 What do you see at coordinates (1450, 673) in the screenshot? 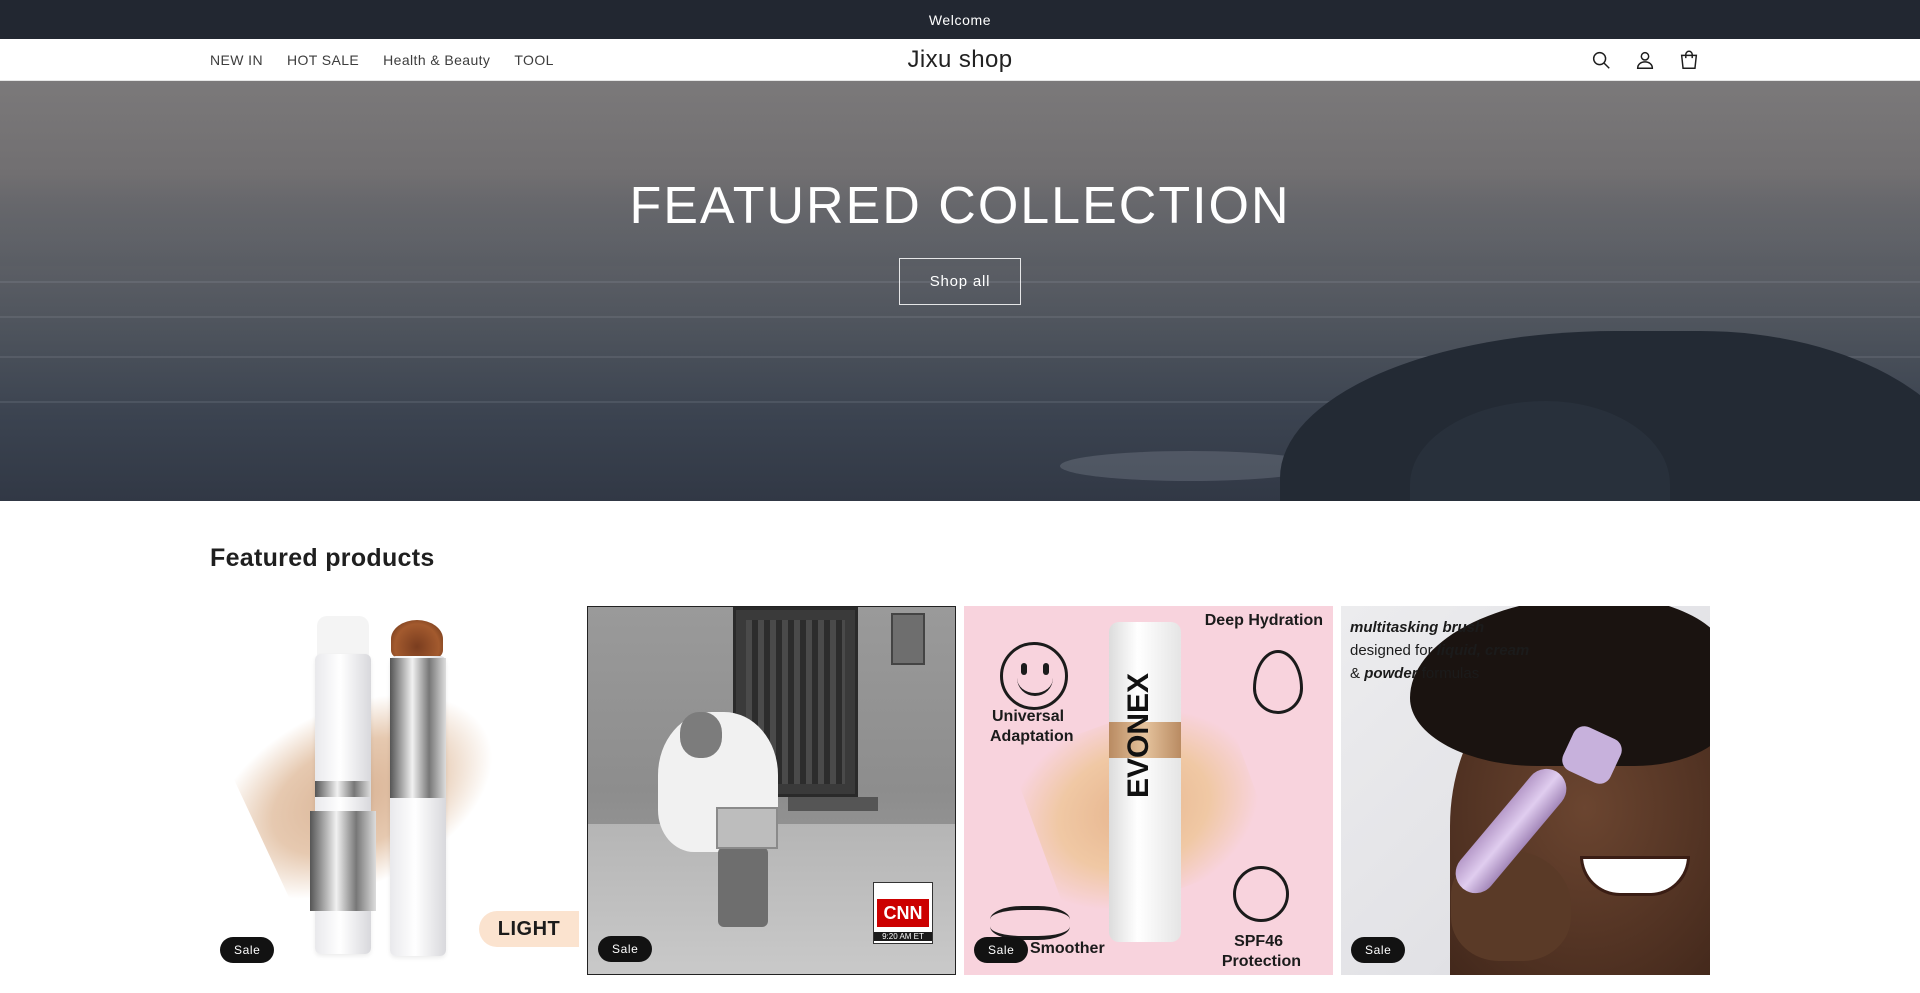
I see `caption-formulas: formulas` at bounding box center [1450, 673].